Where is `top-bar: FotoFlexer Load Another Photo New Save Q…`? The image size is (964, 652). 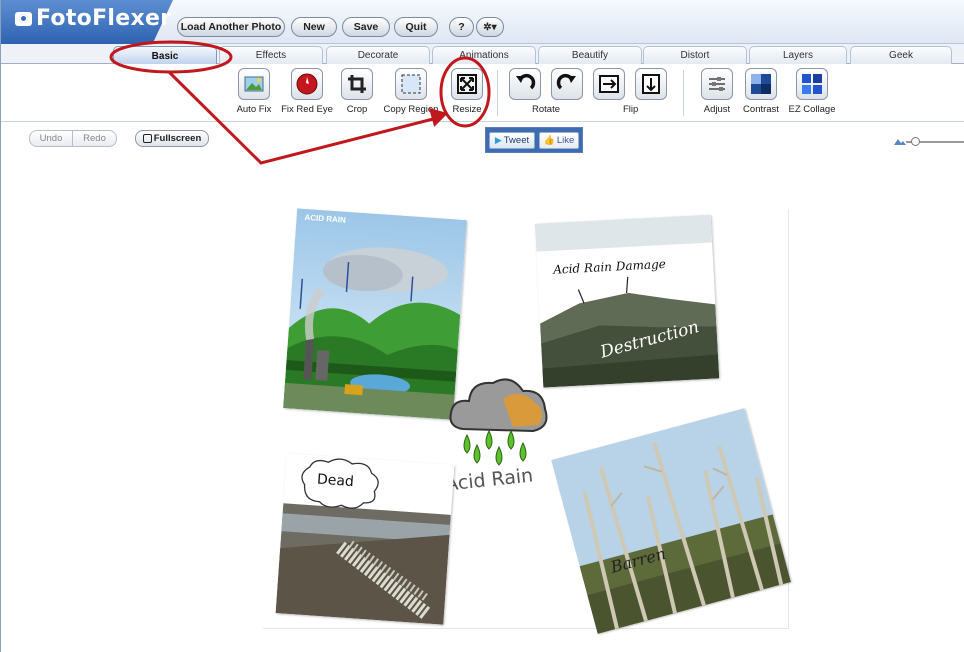
top-bar: FotoFlexer Load Another Photo New Save Q… is located at coordinates (482, 22).